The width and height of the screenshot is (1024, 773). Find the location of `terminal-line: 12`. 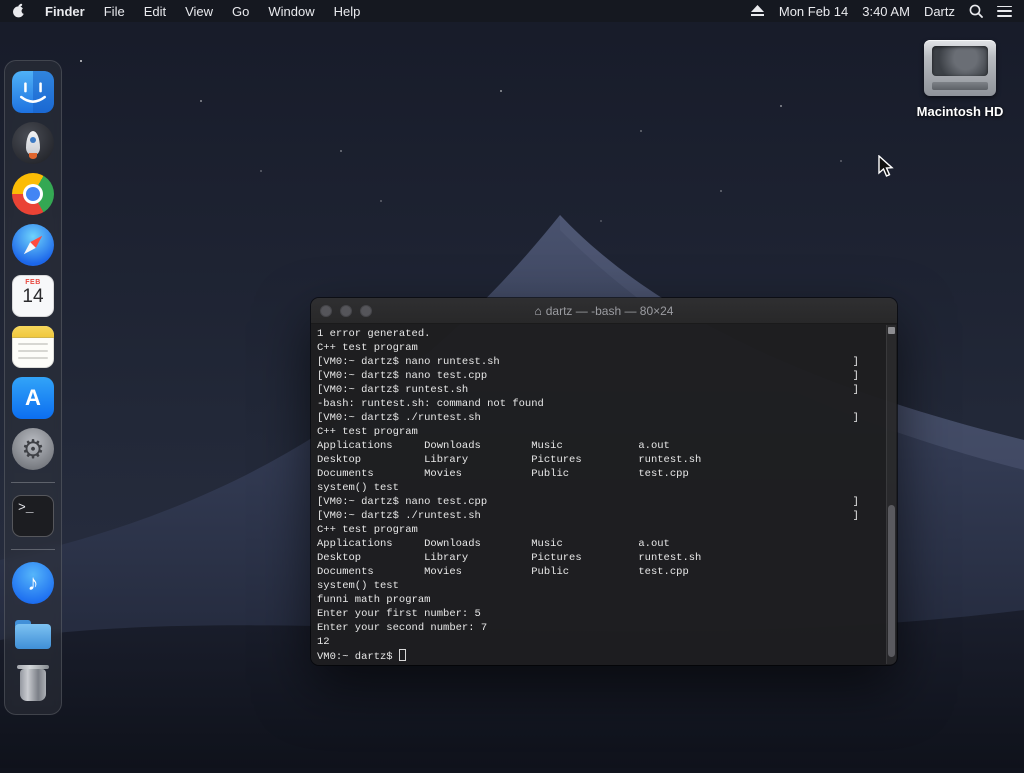

terminal-line: 12 is located at coordinates (323, 642).